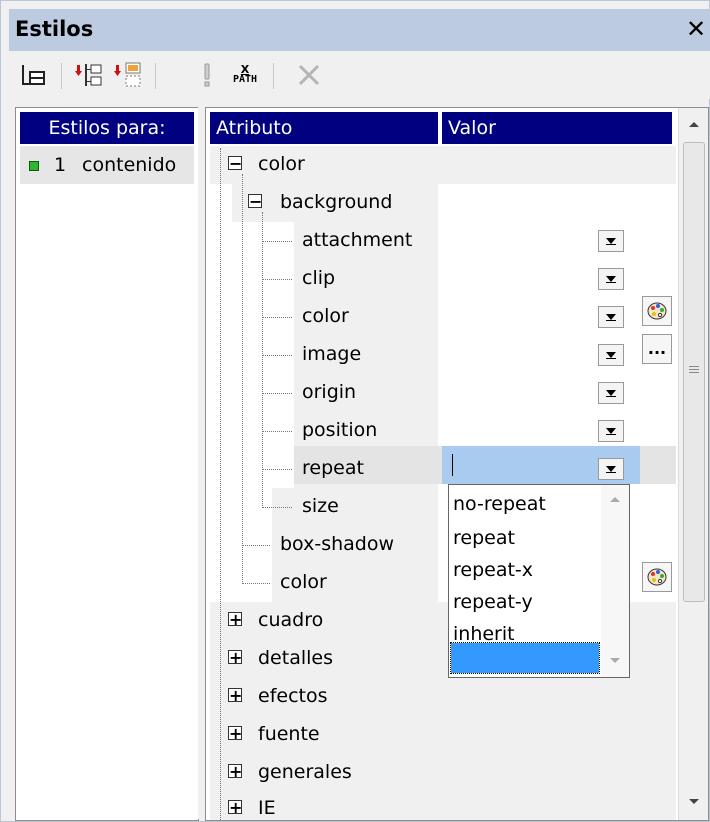  I want to click on toolbar: X PATH, so click(359, 75).